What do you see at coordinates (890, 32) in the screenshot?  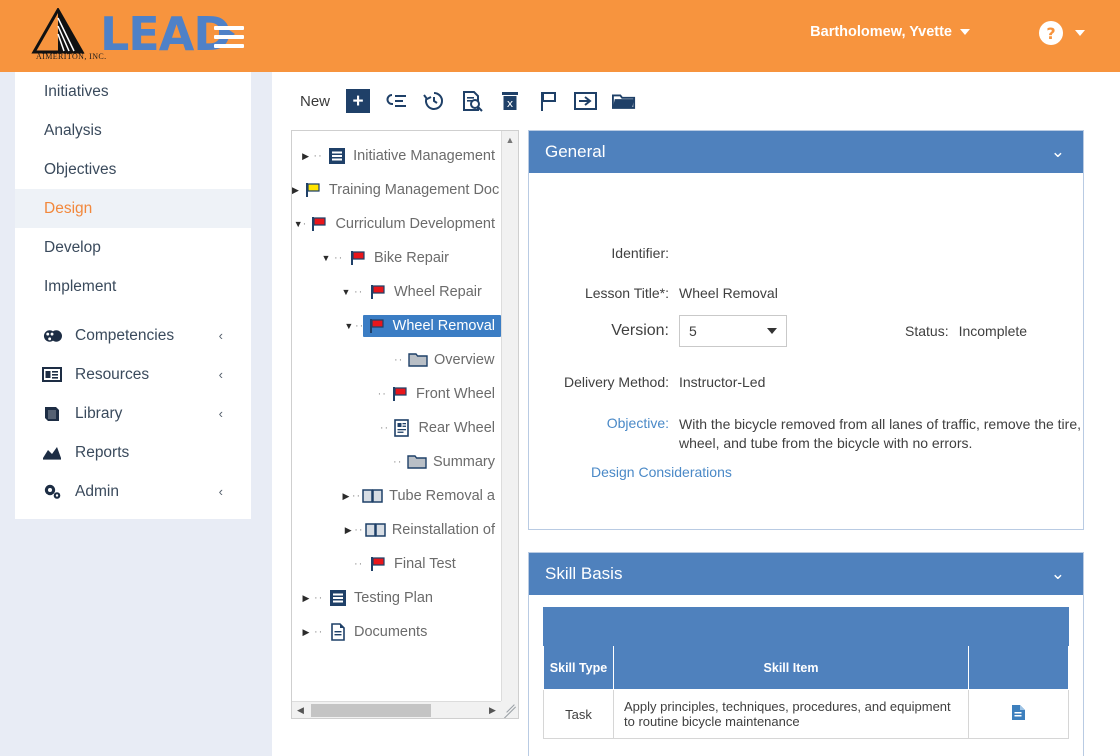 I see `user-menu: Bartholomew, Yvette` at bounding box center [890, 32].